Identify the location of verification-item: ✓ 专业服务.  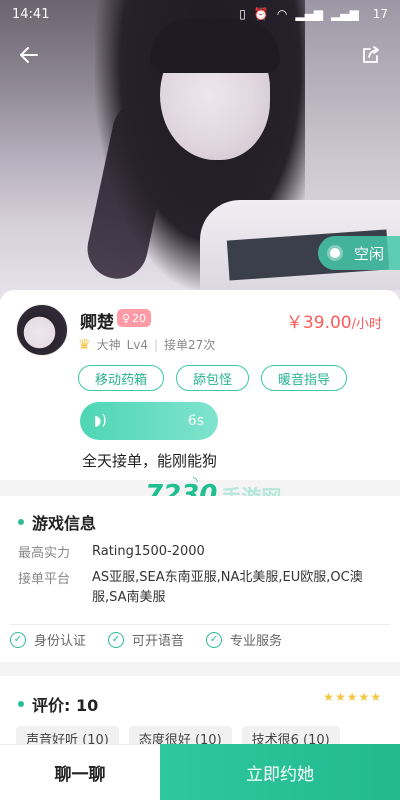
(244, 639).